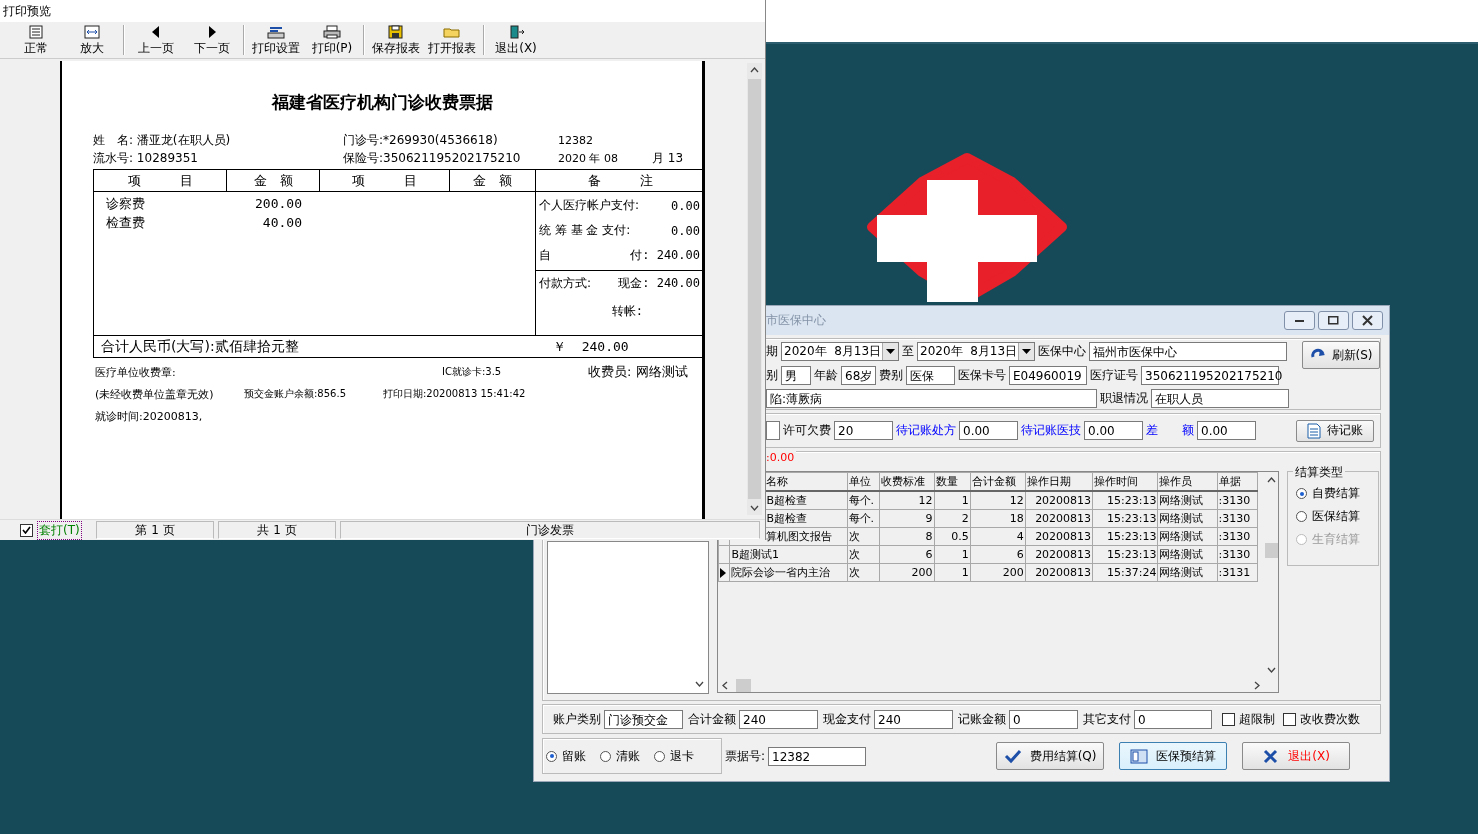 The height and width of the screenshot is (834, 1478). I want to click on column-header: 名称, so click(777, 481).